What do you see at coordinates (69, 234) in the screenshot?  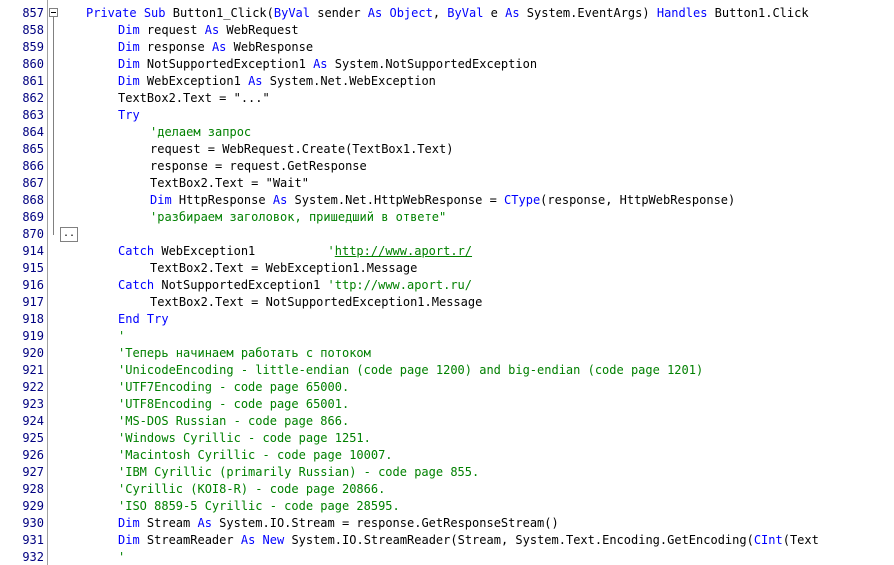 I see `collapsed-region-marker: ..` at bounding box center [69, 234].